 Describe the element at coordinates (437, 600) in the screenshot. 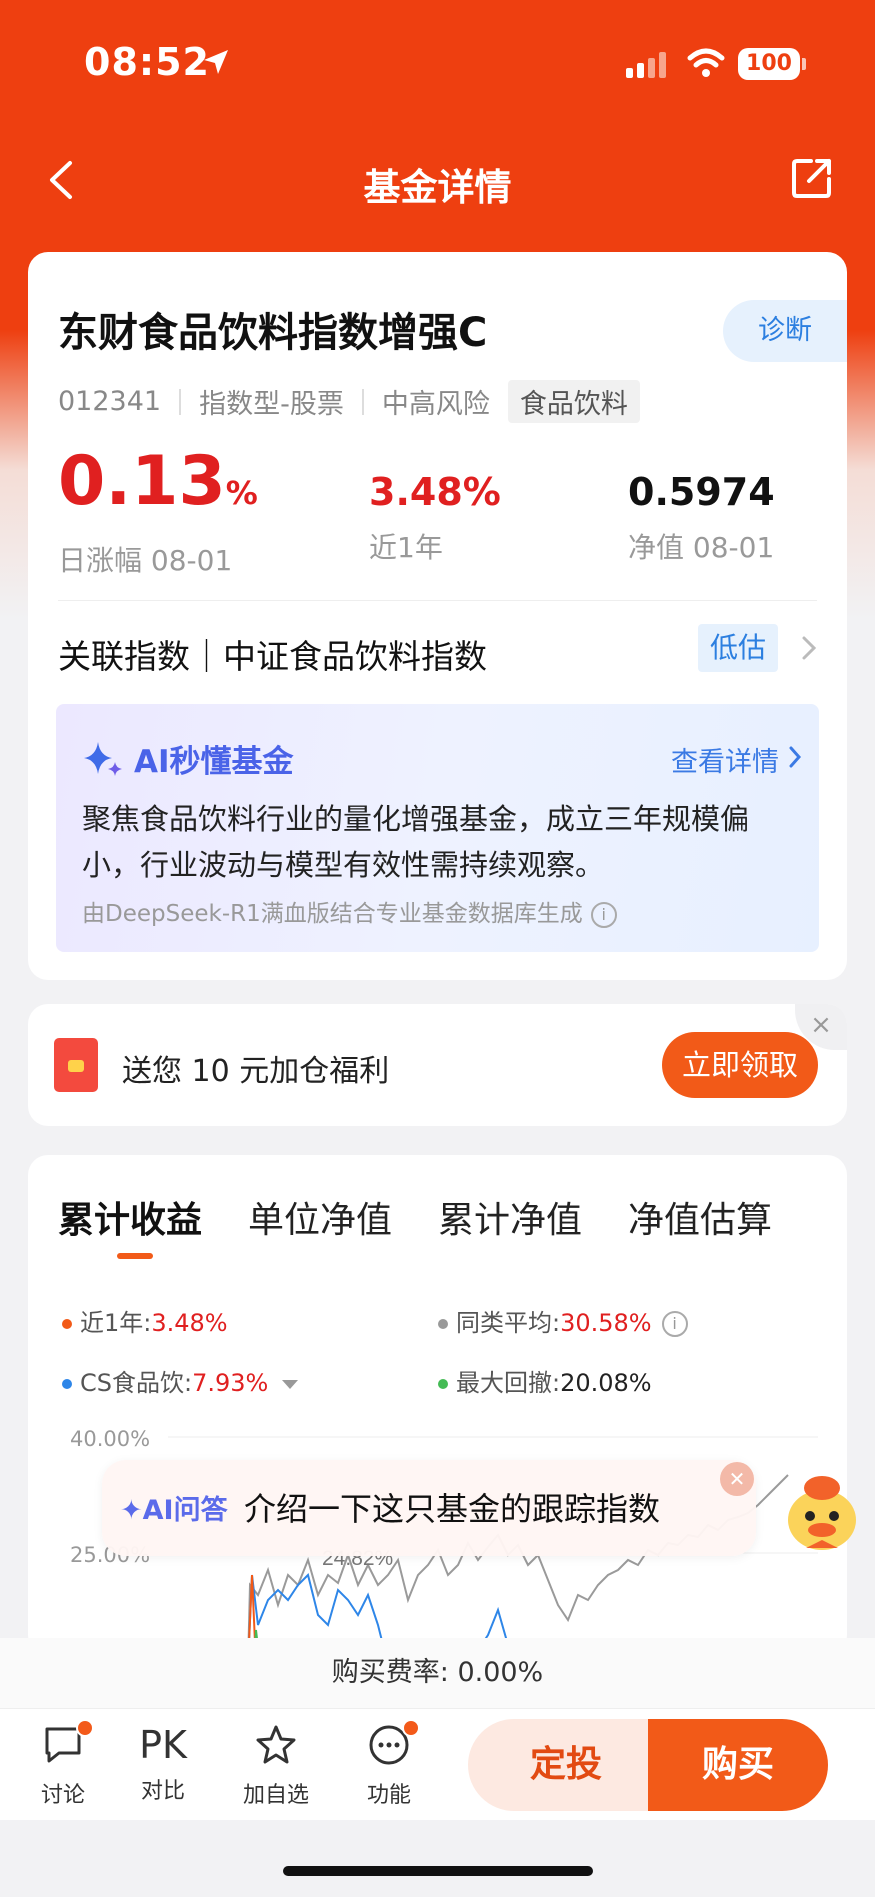

I see `divider` at that location.